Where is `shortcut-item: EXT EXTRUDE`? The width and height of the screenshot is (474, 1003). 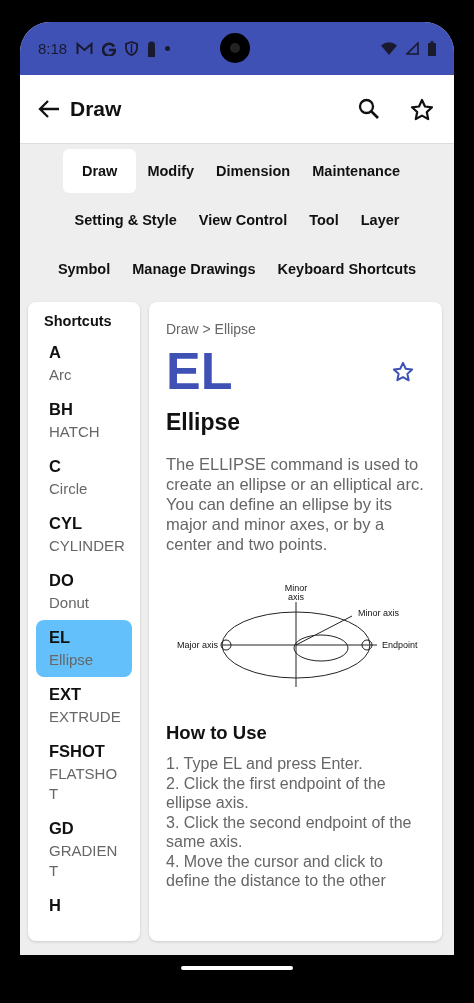
shortcut-item: EXT EXTRUDE is located at coordinates (84, 705).